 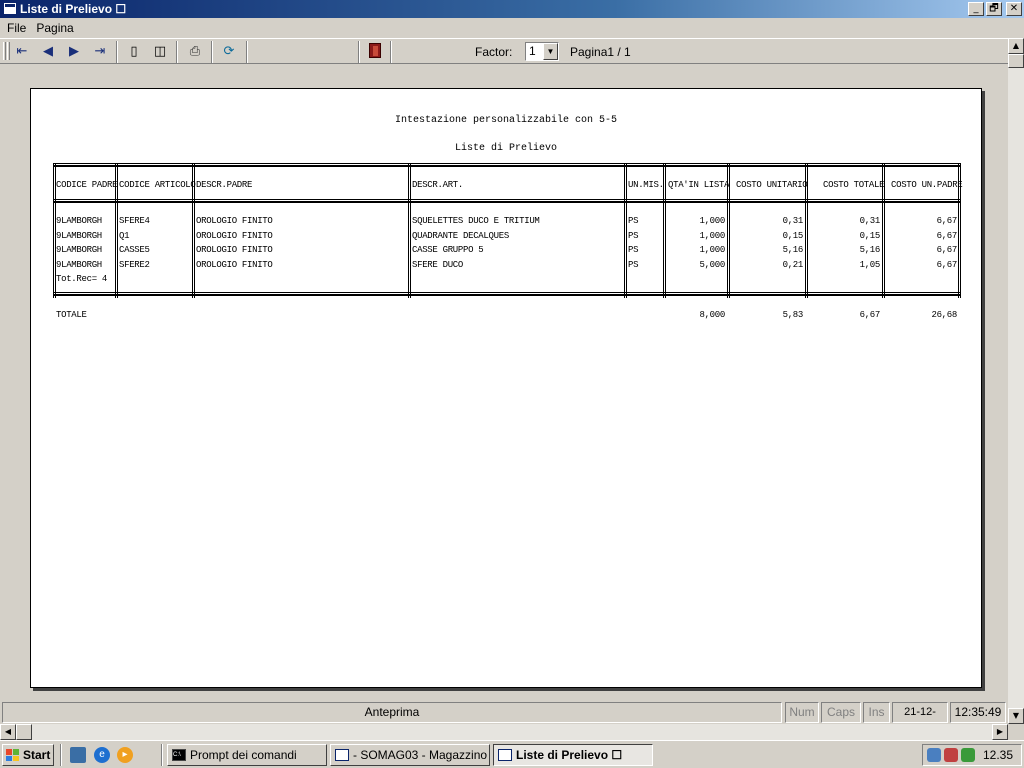 What do you see at coordinates (550, 51) in the screenshot?
I see `chevron-down-icon: ▼` at bounding box center [550, 51].